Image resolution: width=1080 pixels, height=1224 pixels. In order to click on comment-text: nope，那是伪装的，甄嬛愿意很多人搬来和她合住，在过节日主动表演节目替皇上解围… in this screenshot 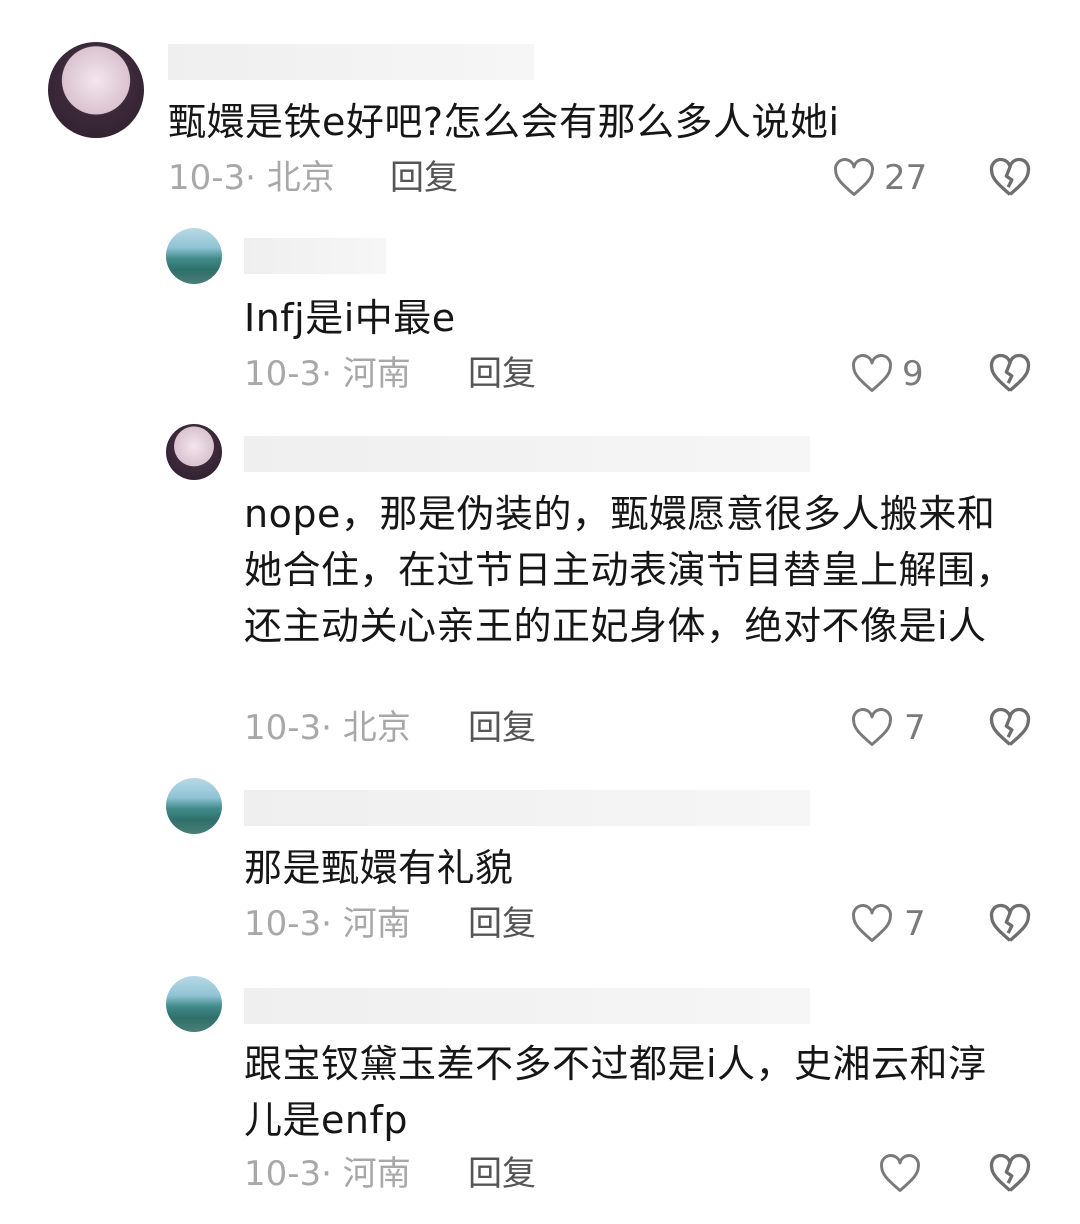, I will do `click(629, 570)`.